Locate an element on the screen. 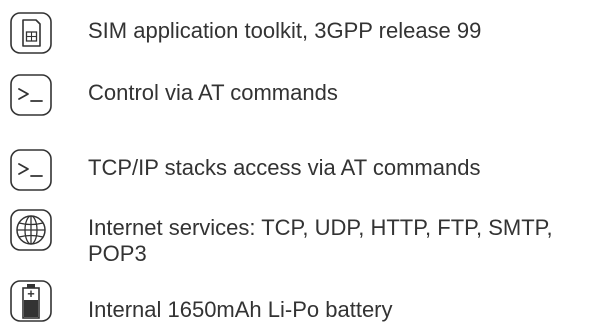 The height and width of the screenshot is (324, 593). feature-text: Internal 1650mAh Li-Po battery is located at coordinates (240, 309).